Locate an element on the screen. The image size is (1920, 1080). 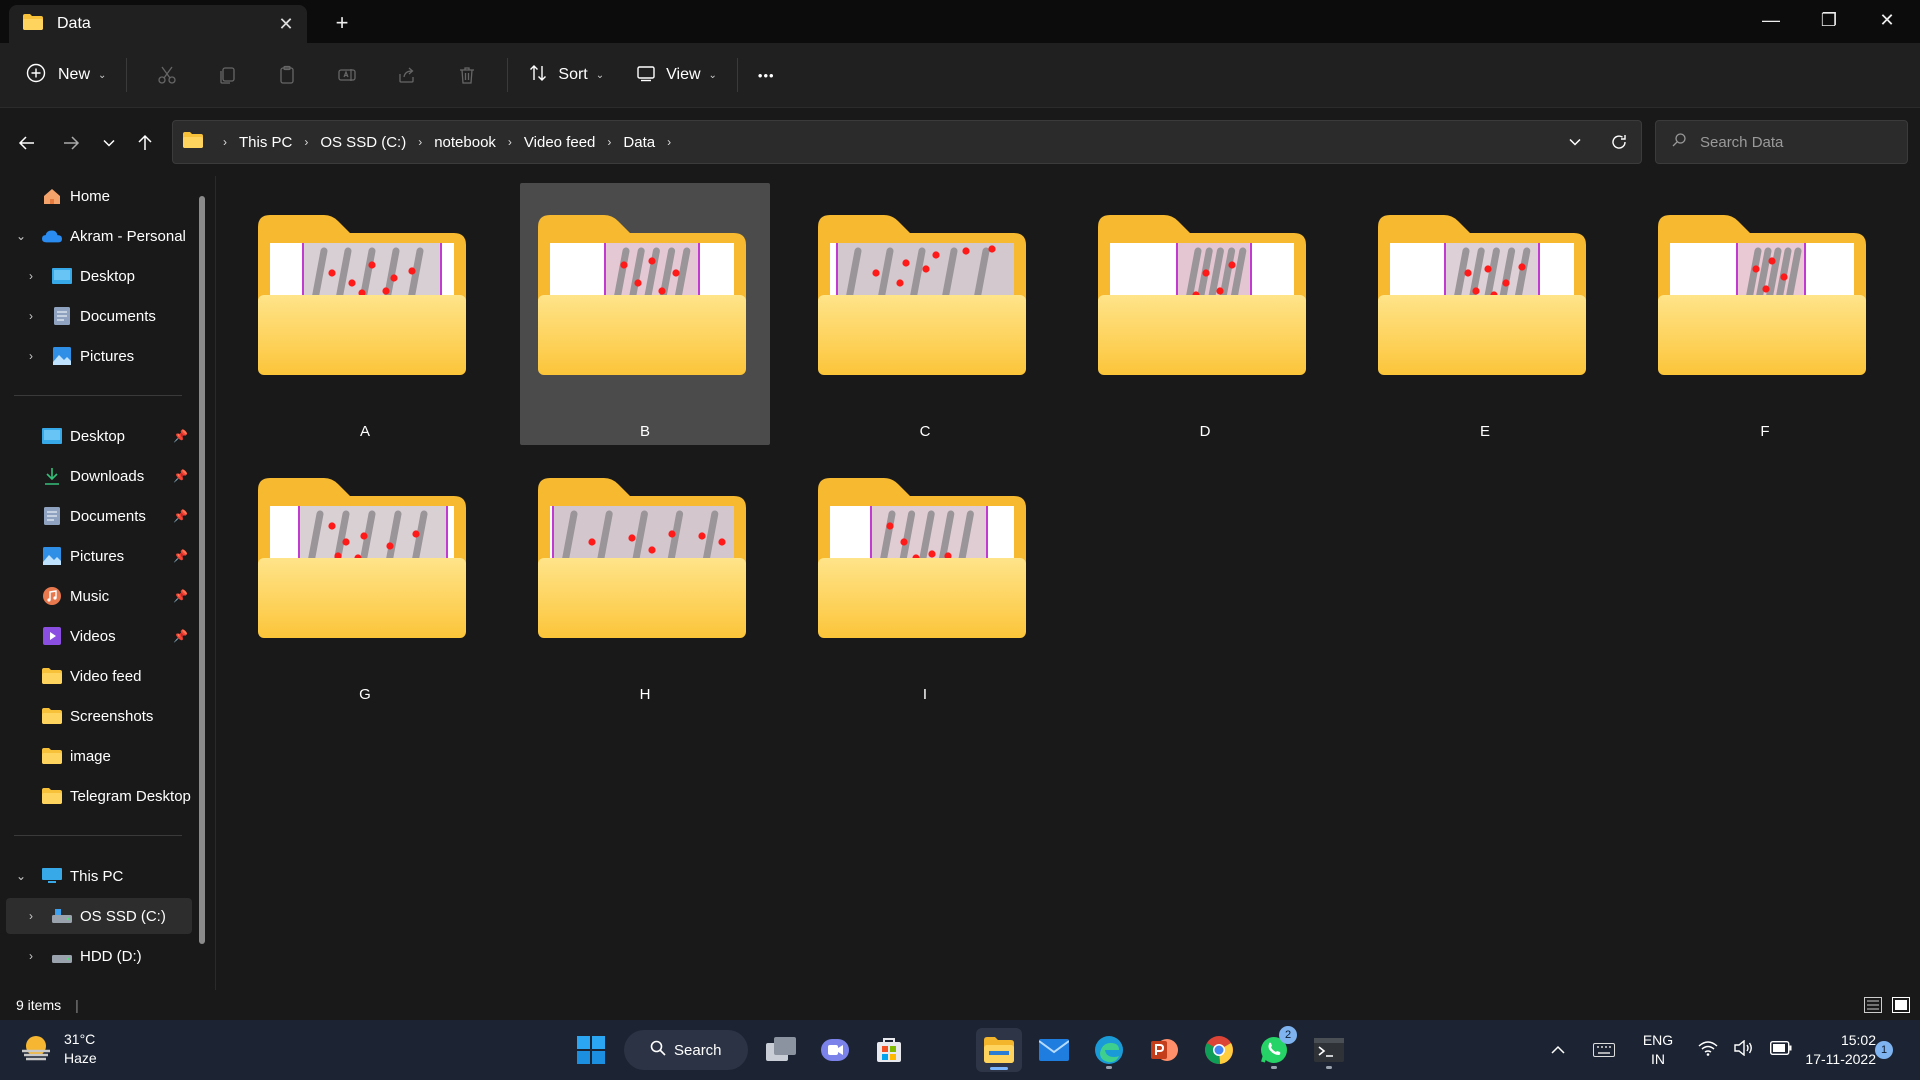
folder-item: I is located at coordinates (925, 577).